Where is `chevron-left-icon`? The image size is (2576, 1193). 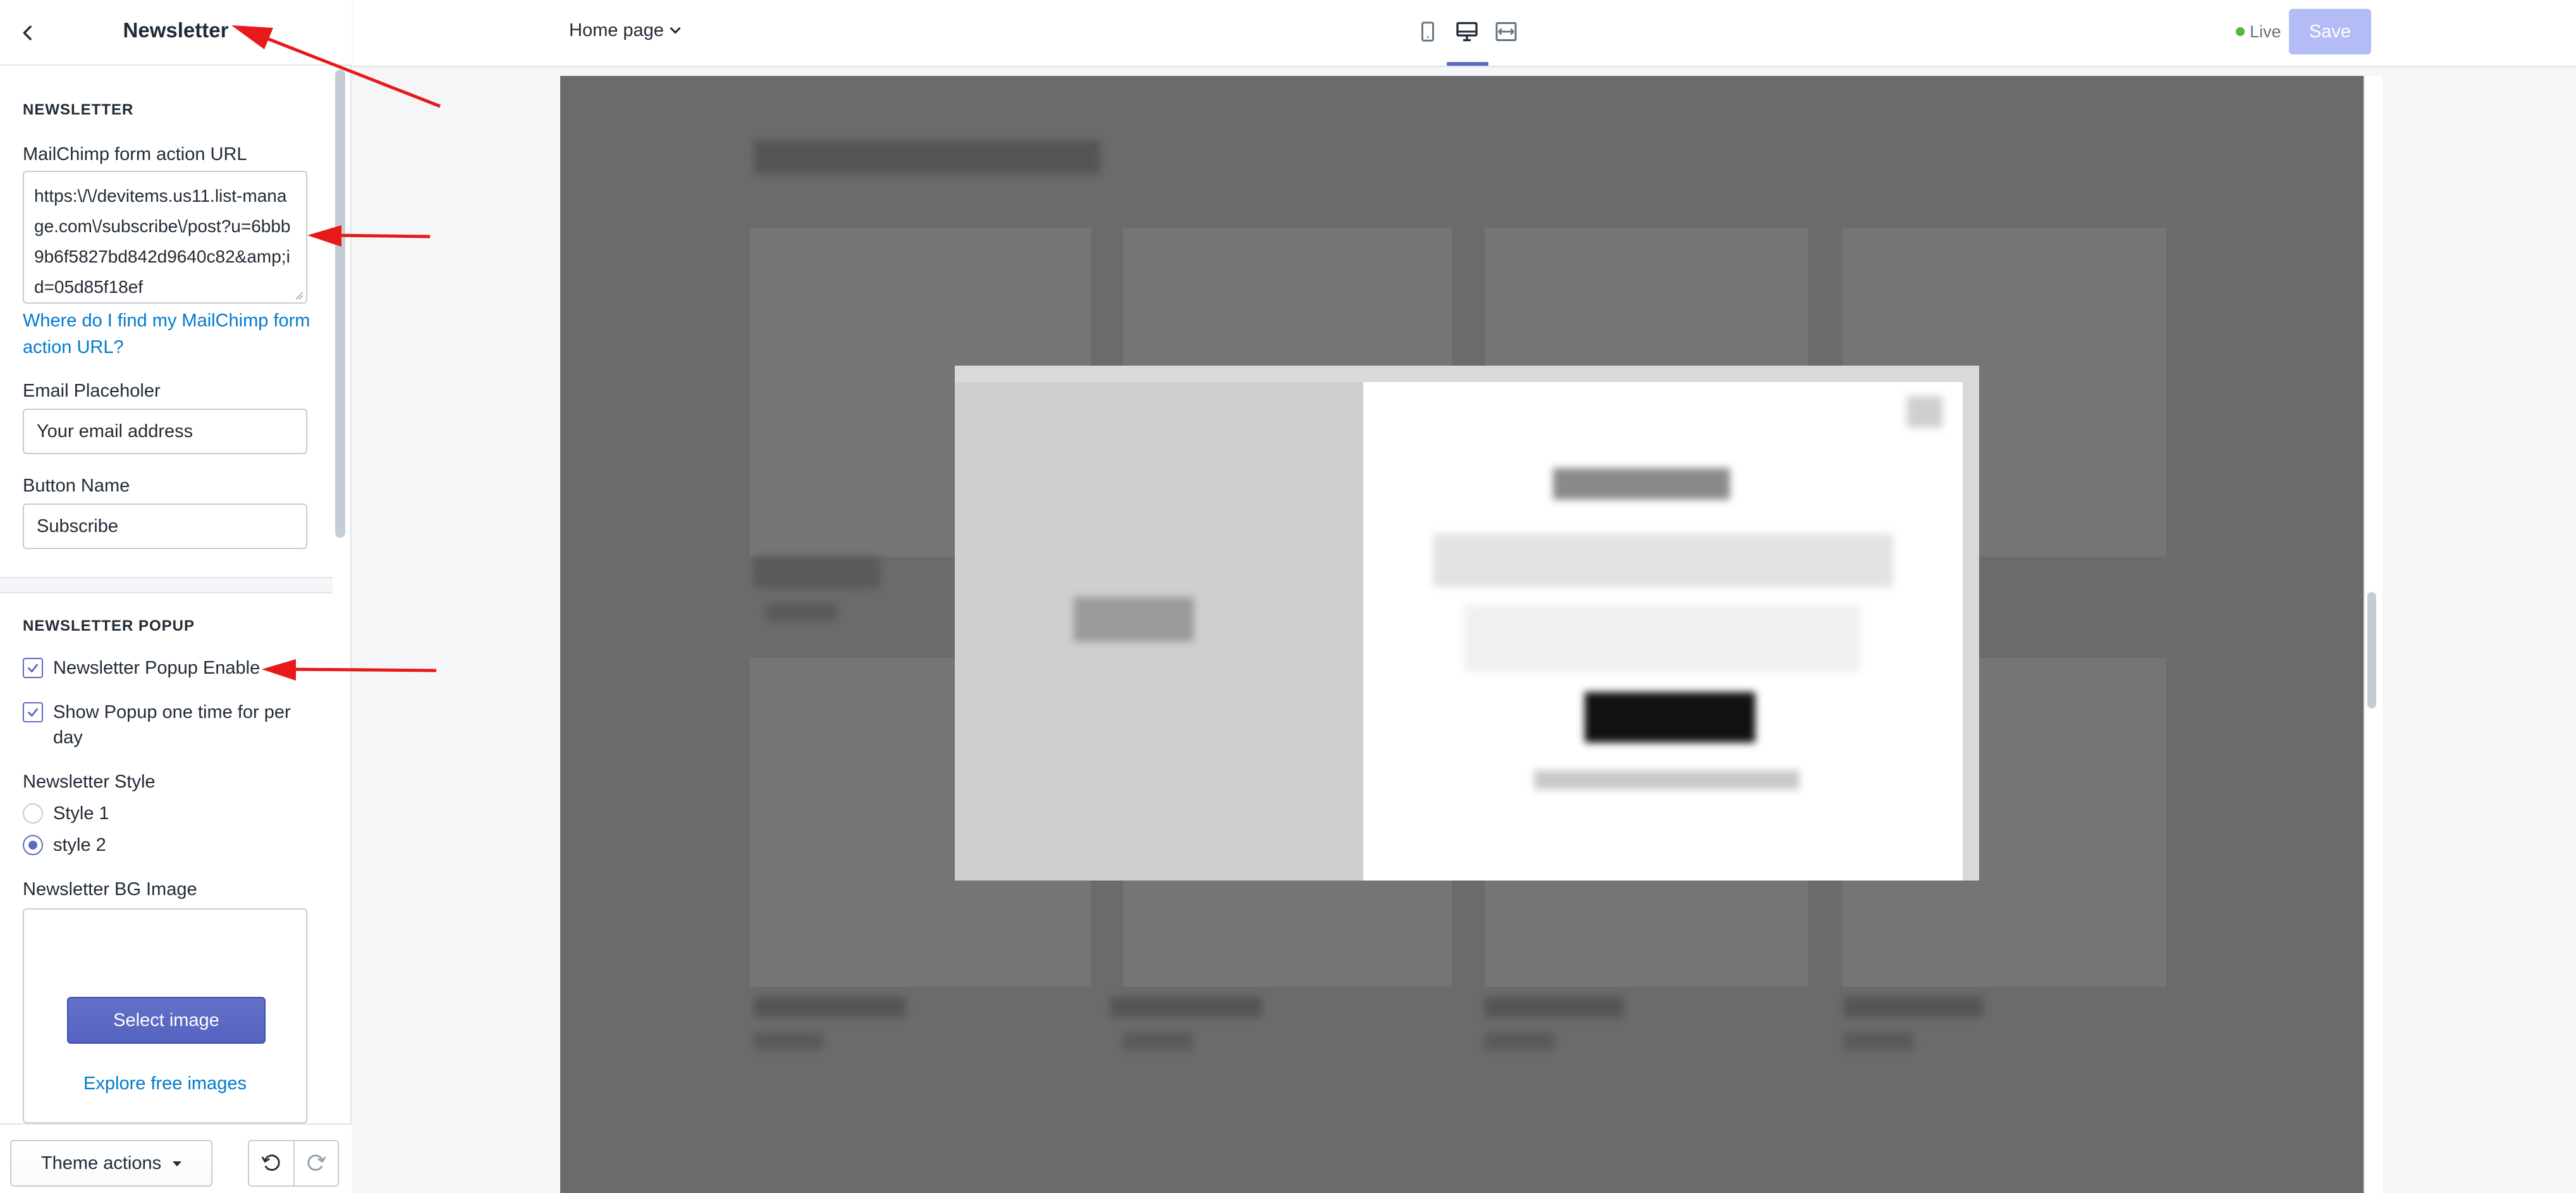
chevron-left-icon is located at coordinates (27, 33).